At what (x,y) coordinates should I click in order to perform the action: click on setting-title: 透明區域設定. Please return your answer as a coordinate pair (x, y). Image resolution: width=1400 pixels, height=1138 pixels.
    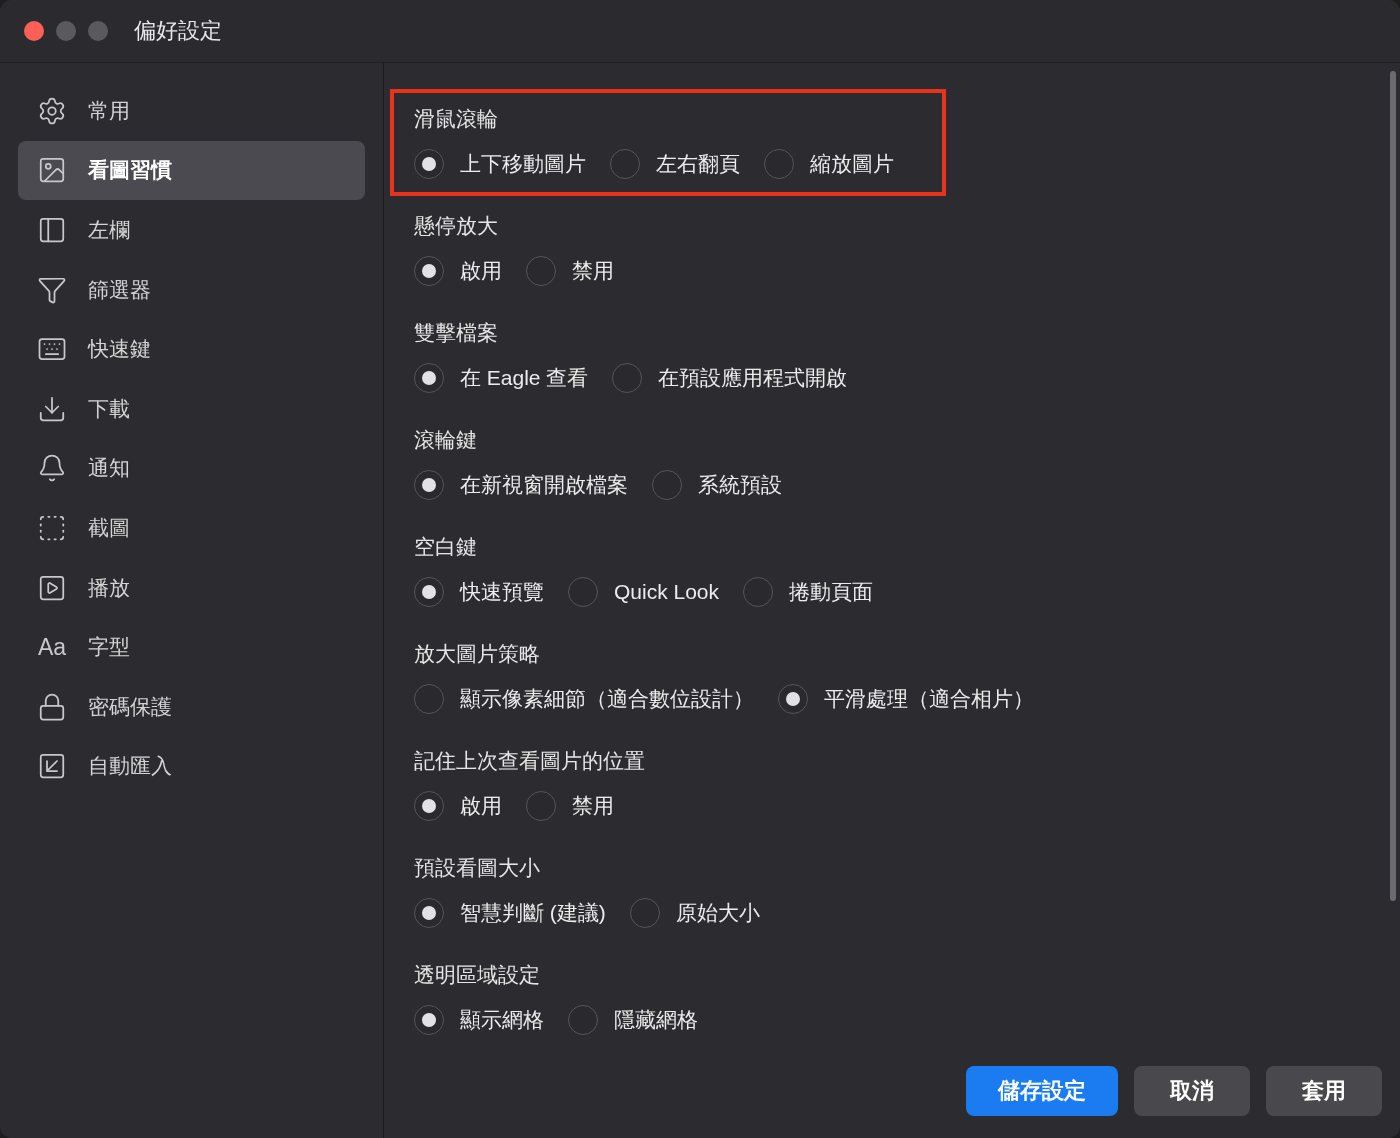
    Looking at the image, I should click on (477, 975).